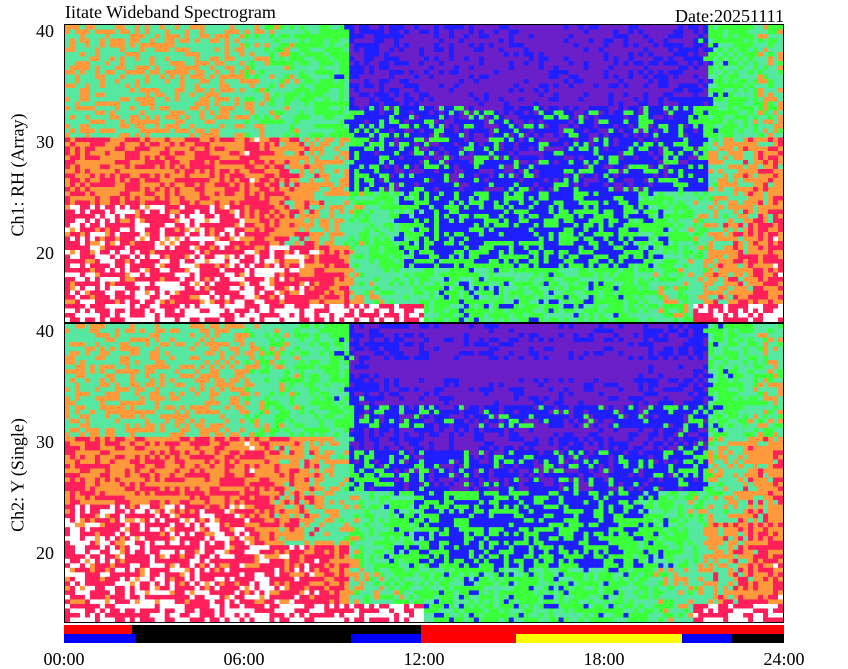  What do you see at coordinates (604, 659) in the screenshot?
I see `xtick-1800: 18:00` at bounding box center [604, 659].